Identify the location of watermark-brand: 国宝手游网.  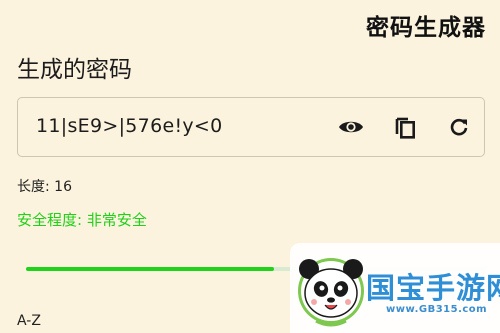
(433, 288).